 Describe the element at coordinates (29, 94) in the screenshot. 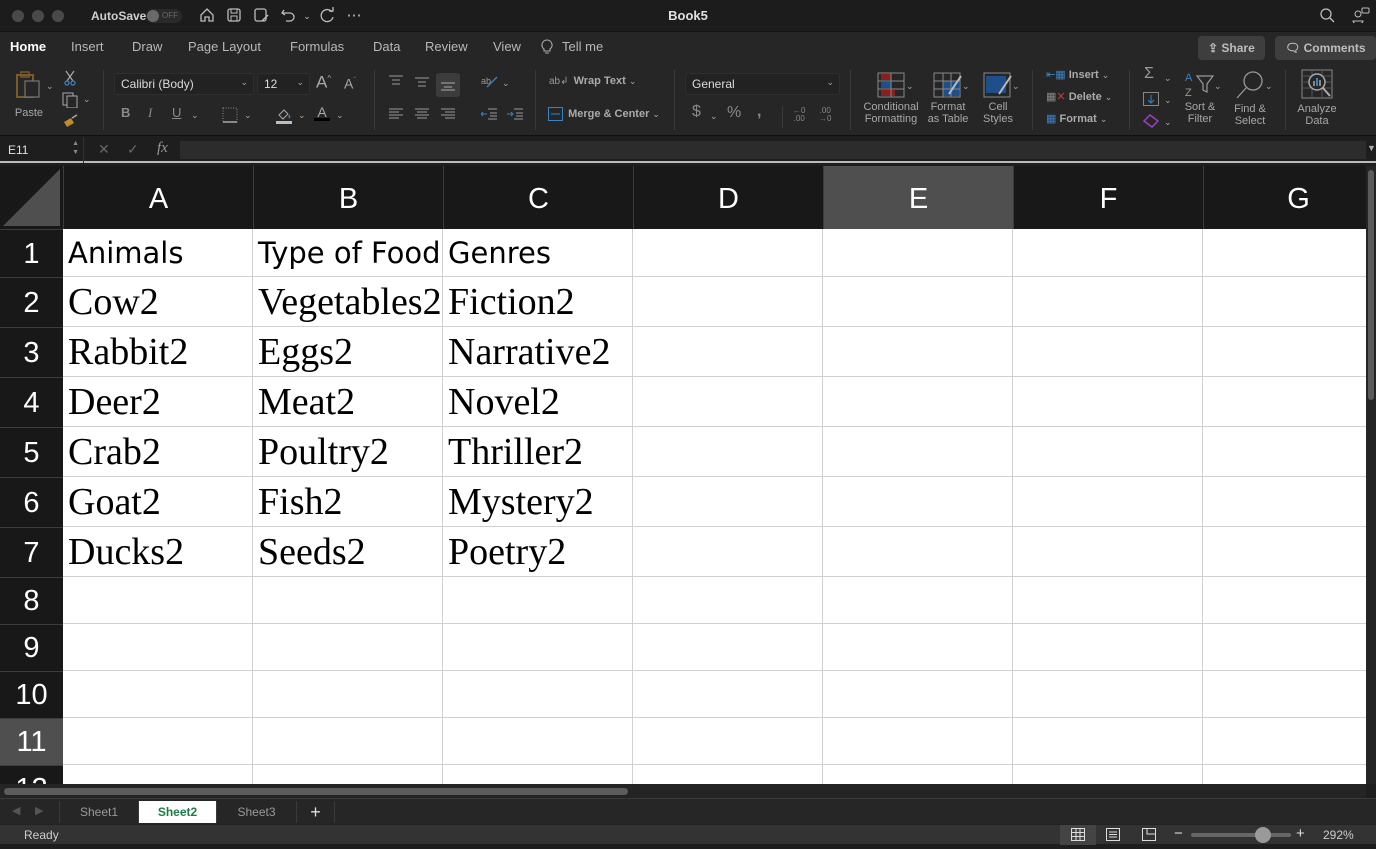

I see `paste-button: Paste` at that location.